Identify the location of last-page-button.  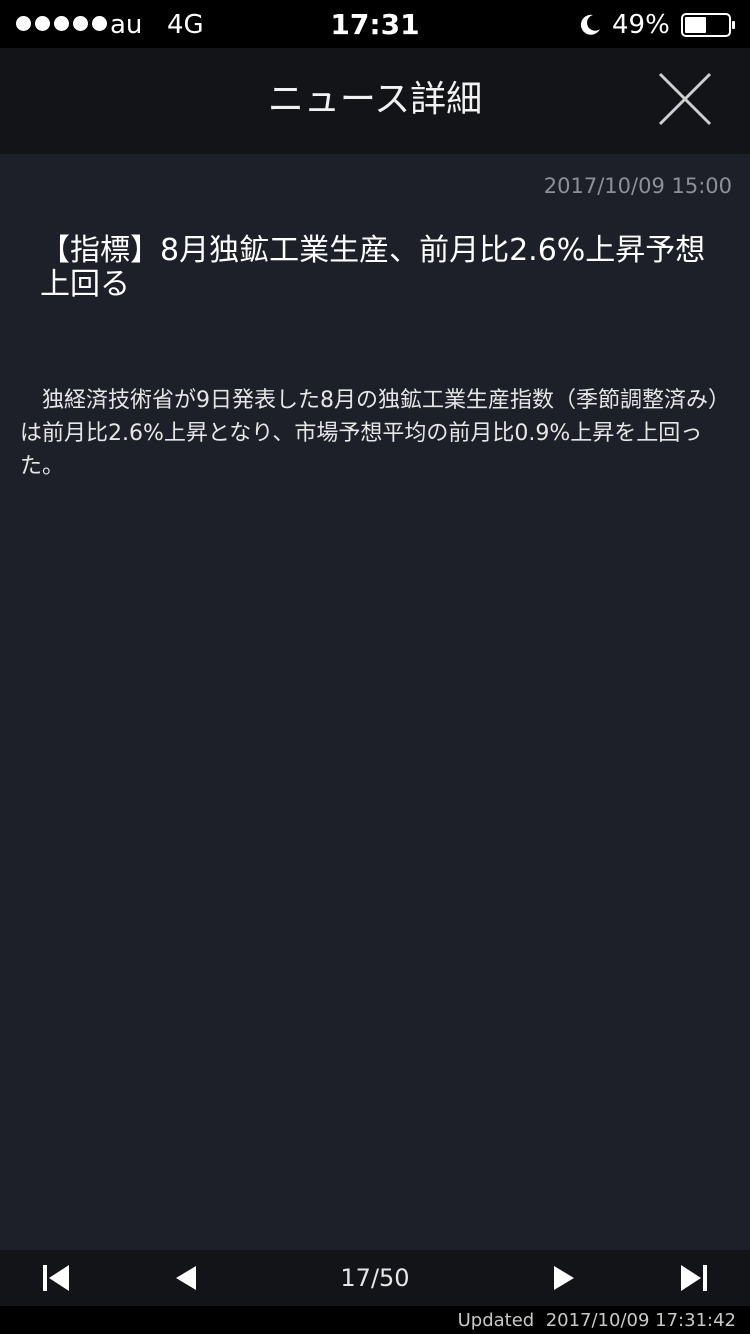
(694, 1278).